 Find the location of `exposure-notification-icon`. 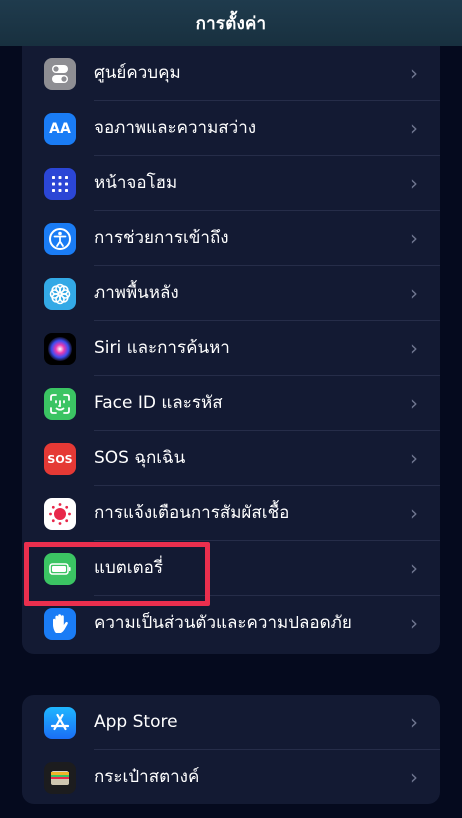

exposure-notification-icon is located at coordinates (60, 514).